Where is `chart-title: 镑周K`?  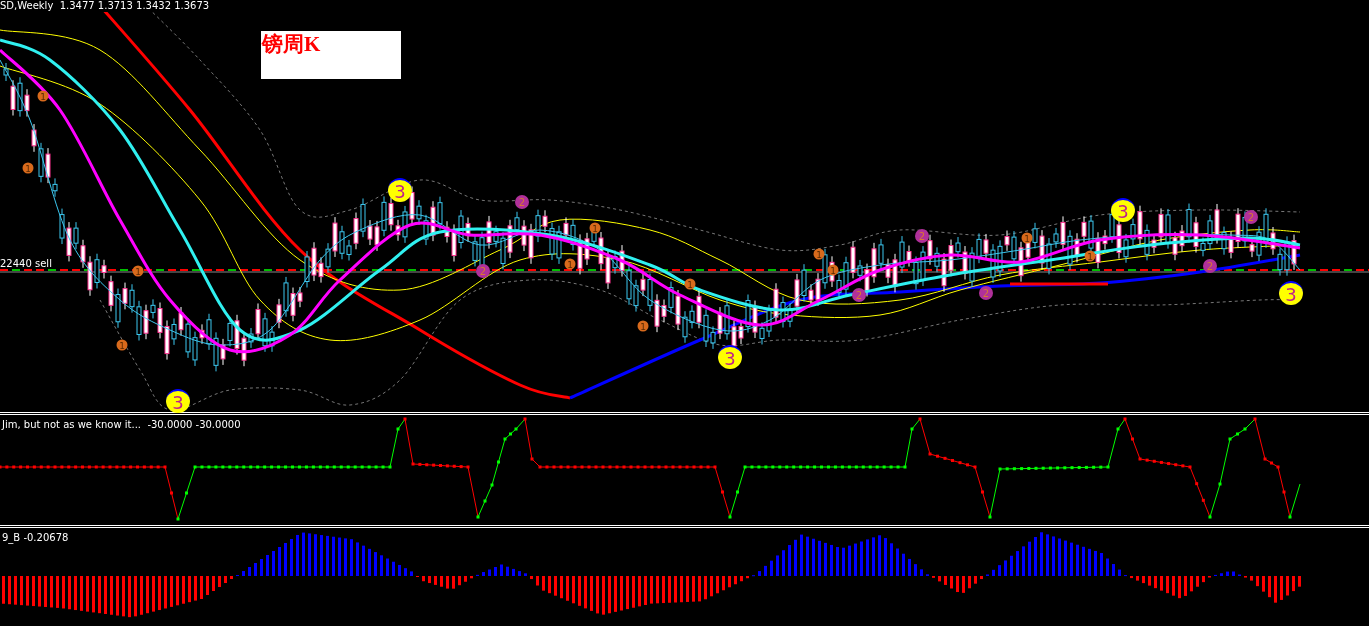
chart-title: 镑周K is located at coordinates (291, 44).